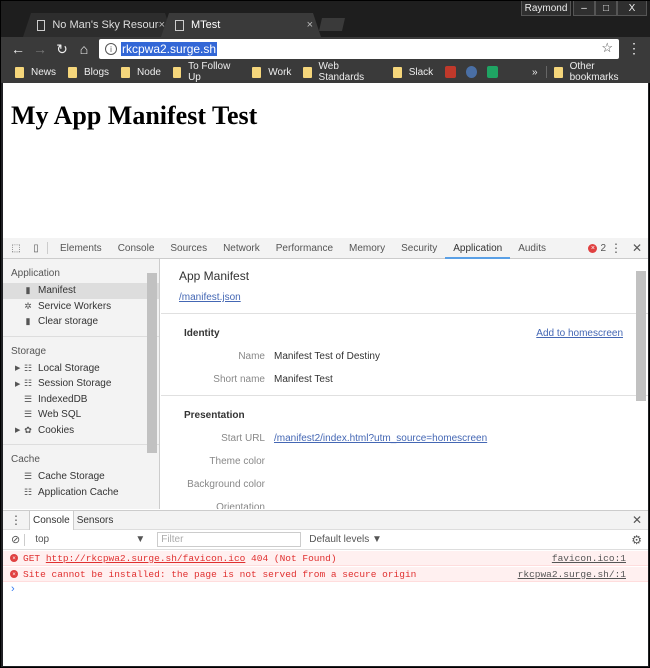 The width and height of the screenshot is (650, 668). What do you see at coordinates (413, 297) in the screenshot?
I see `manifest-link: /manifest.json` at bounding box center [413, 297].